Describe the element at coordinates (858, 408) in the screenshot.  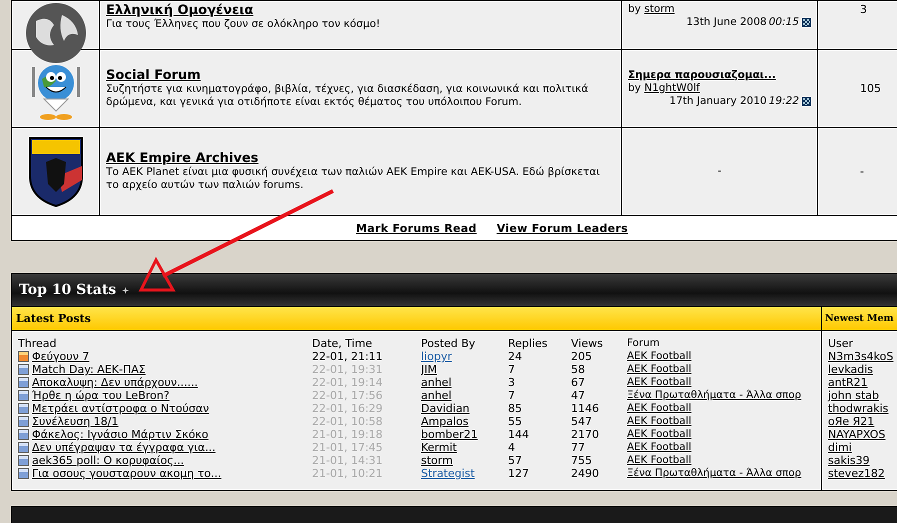
I see `member-link: thodwrakis` at that location.